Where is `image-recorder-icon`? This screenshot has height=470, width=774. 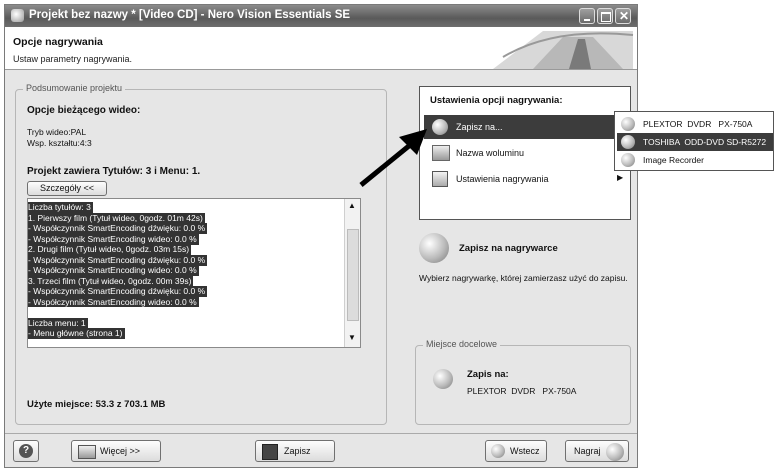 image-recorder-icon is located at coordinates (628, 160).